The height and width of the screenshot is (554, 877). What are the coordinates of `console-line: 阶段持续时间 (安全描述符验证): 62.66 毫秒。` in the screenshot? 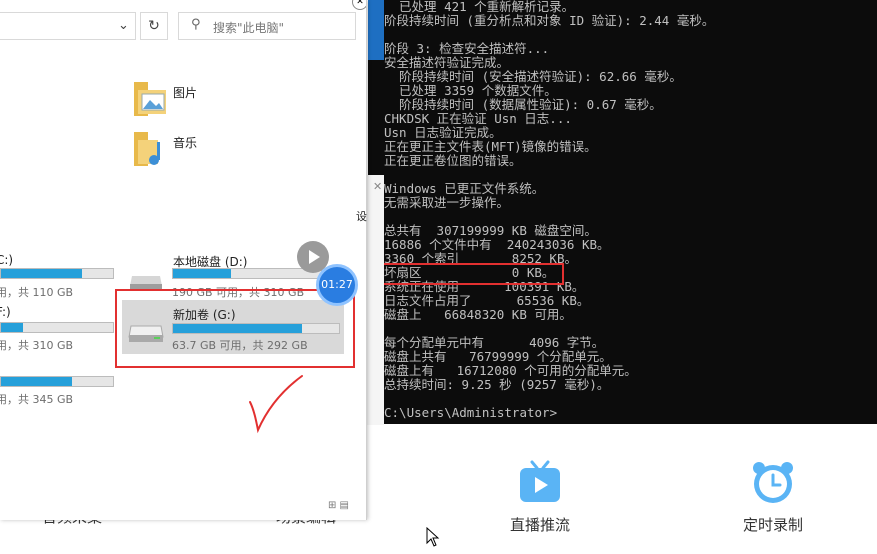 It's located at (533, 76).